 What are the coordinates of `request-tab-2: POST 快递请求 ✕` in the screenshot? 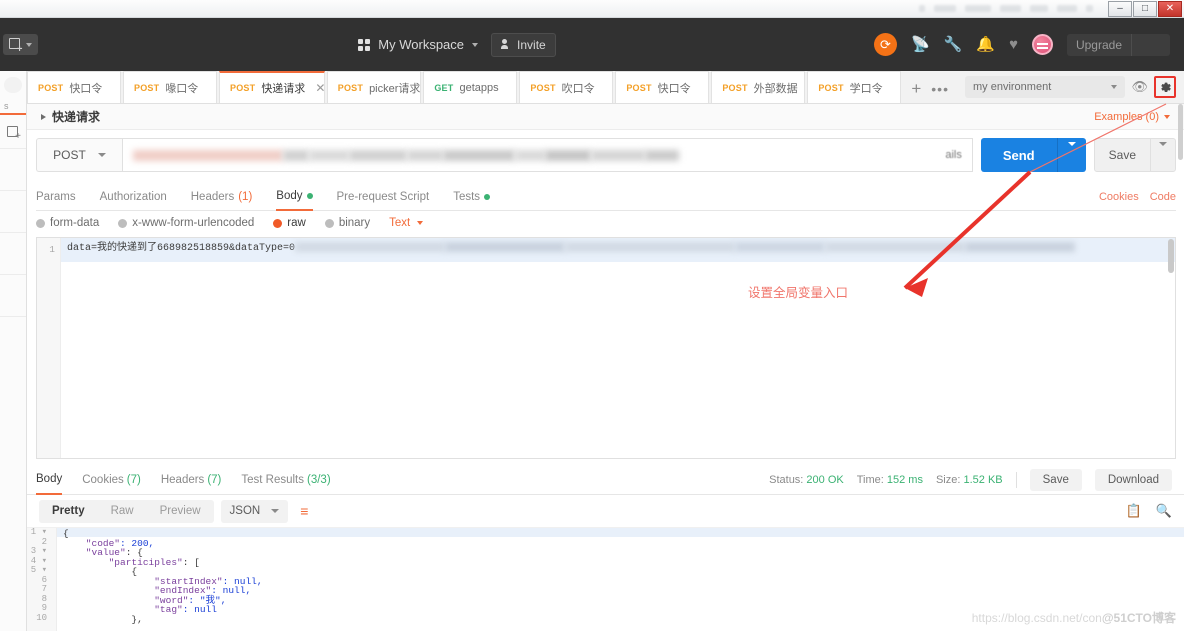 It's located at (272, 87).